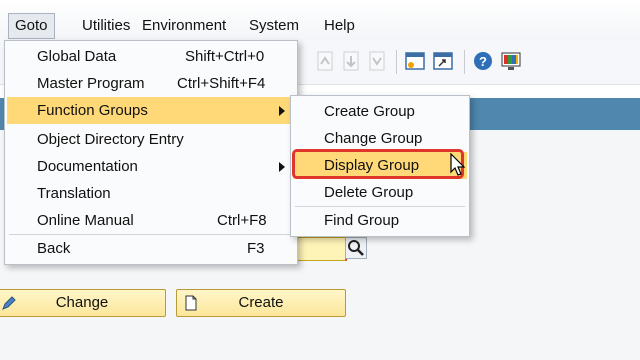  Describe the element at coordinates (151, 166) in the screenshot. I see `menu-item-documentation: Documentation` at that location.